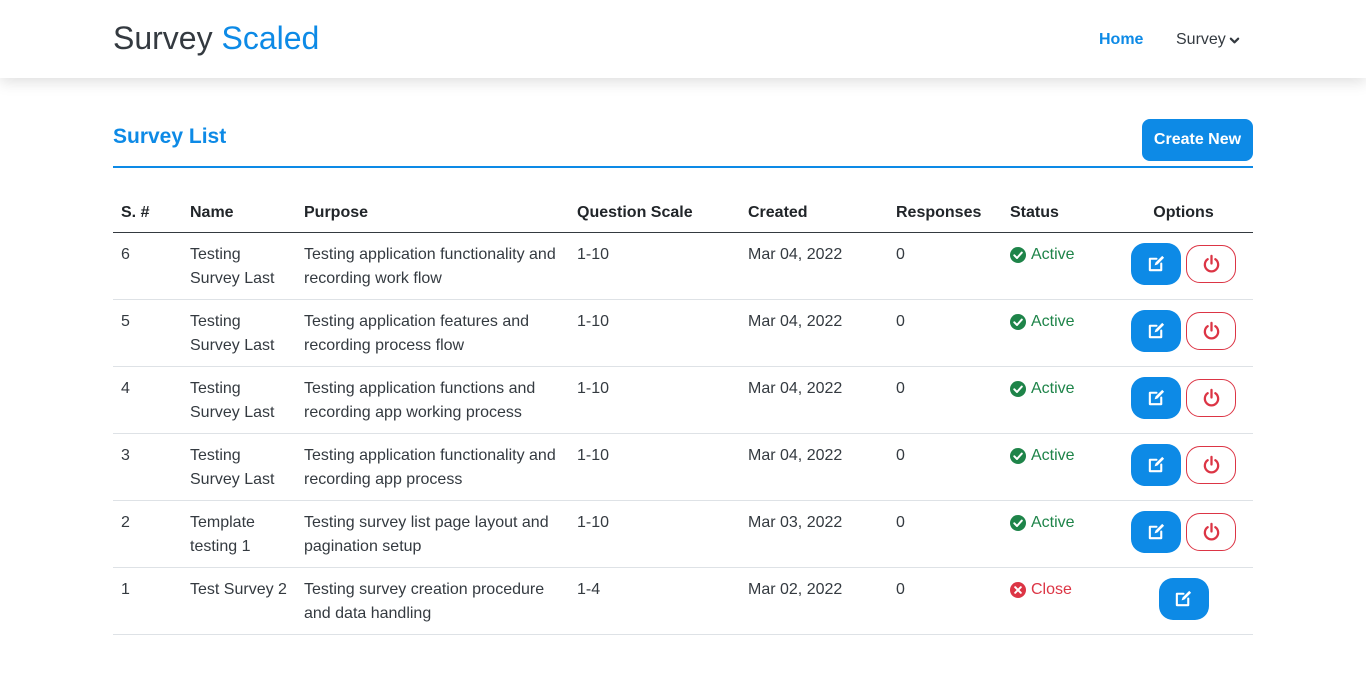 The height and width of the screenshot is (682, 1366). What do you see at coordinates (1051, 589) in the screenshot?
I see `status-label: Close` at bounding box center [1051, 589].